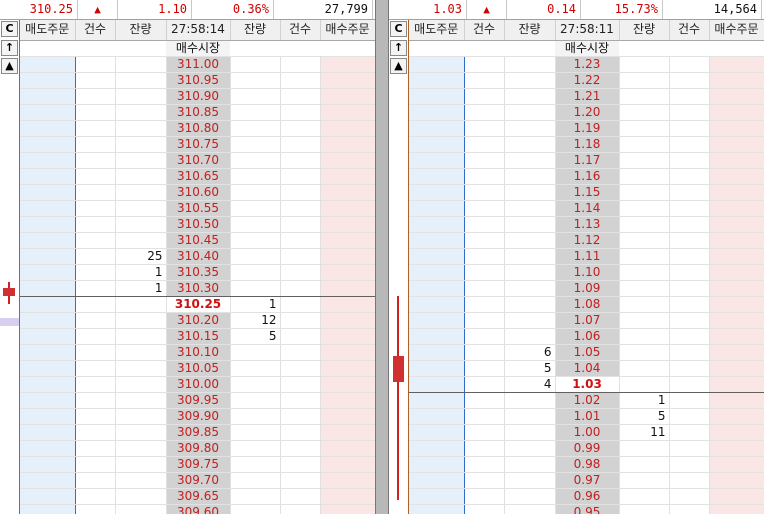 This screenshot has height=514, width=764. What do you see at coordinates (587, 509) in the screenshot?
I see `price-cell: 0.95` at bounding box center [587, 509].